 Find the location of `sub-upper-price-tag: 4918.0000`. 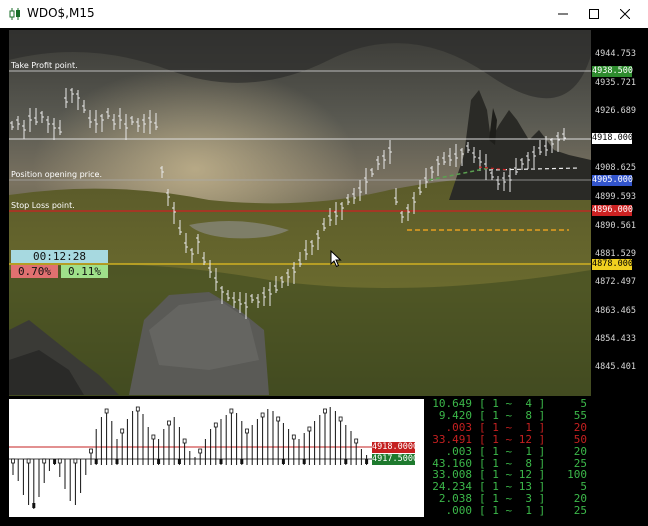

sub-upper-price-tag: 4918.0000 is located at coordinates (395, 447).